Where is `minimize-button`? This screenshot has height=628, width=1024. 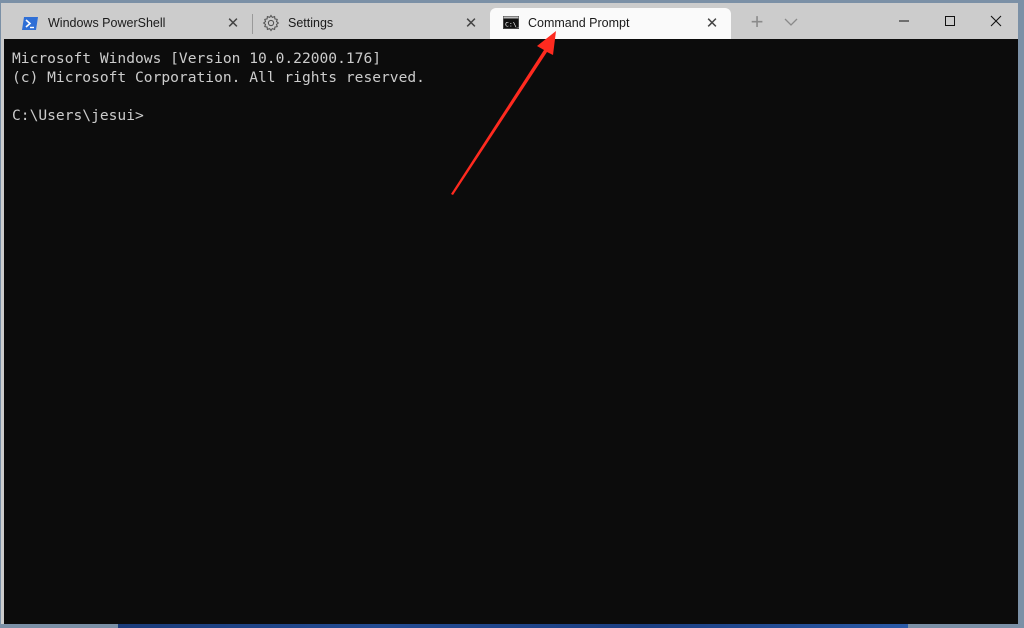
minimize-button is located at coordinates (904, 21).